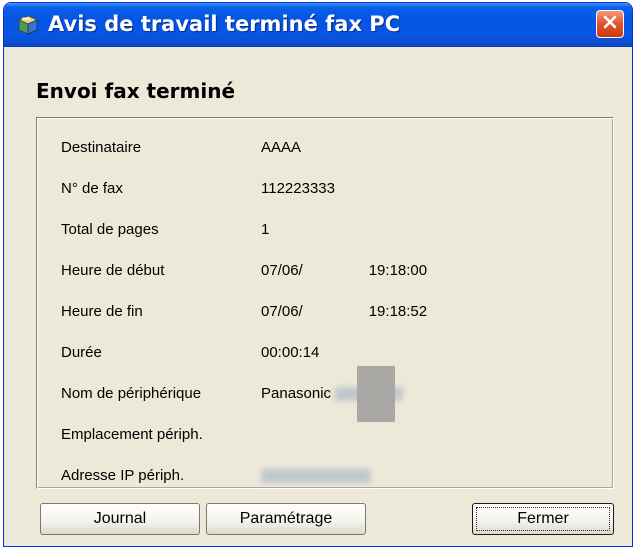 The image size is (636, 550). I want to click on close-icon, so click(610, 24).